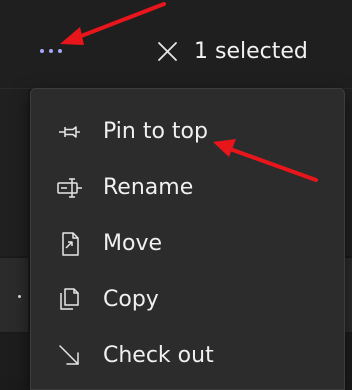 The width and height of the screenshot is (352, 390). Describe the element at coordinates (155, 131) in the screenshot. I see `menu-item-label: Pin to top` at that location.